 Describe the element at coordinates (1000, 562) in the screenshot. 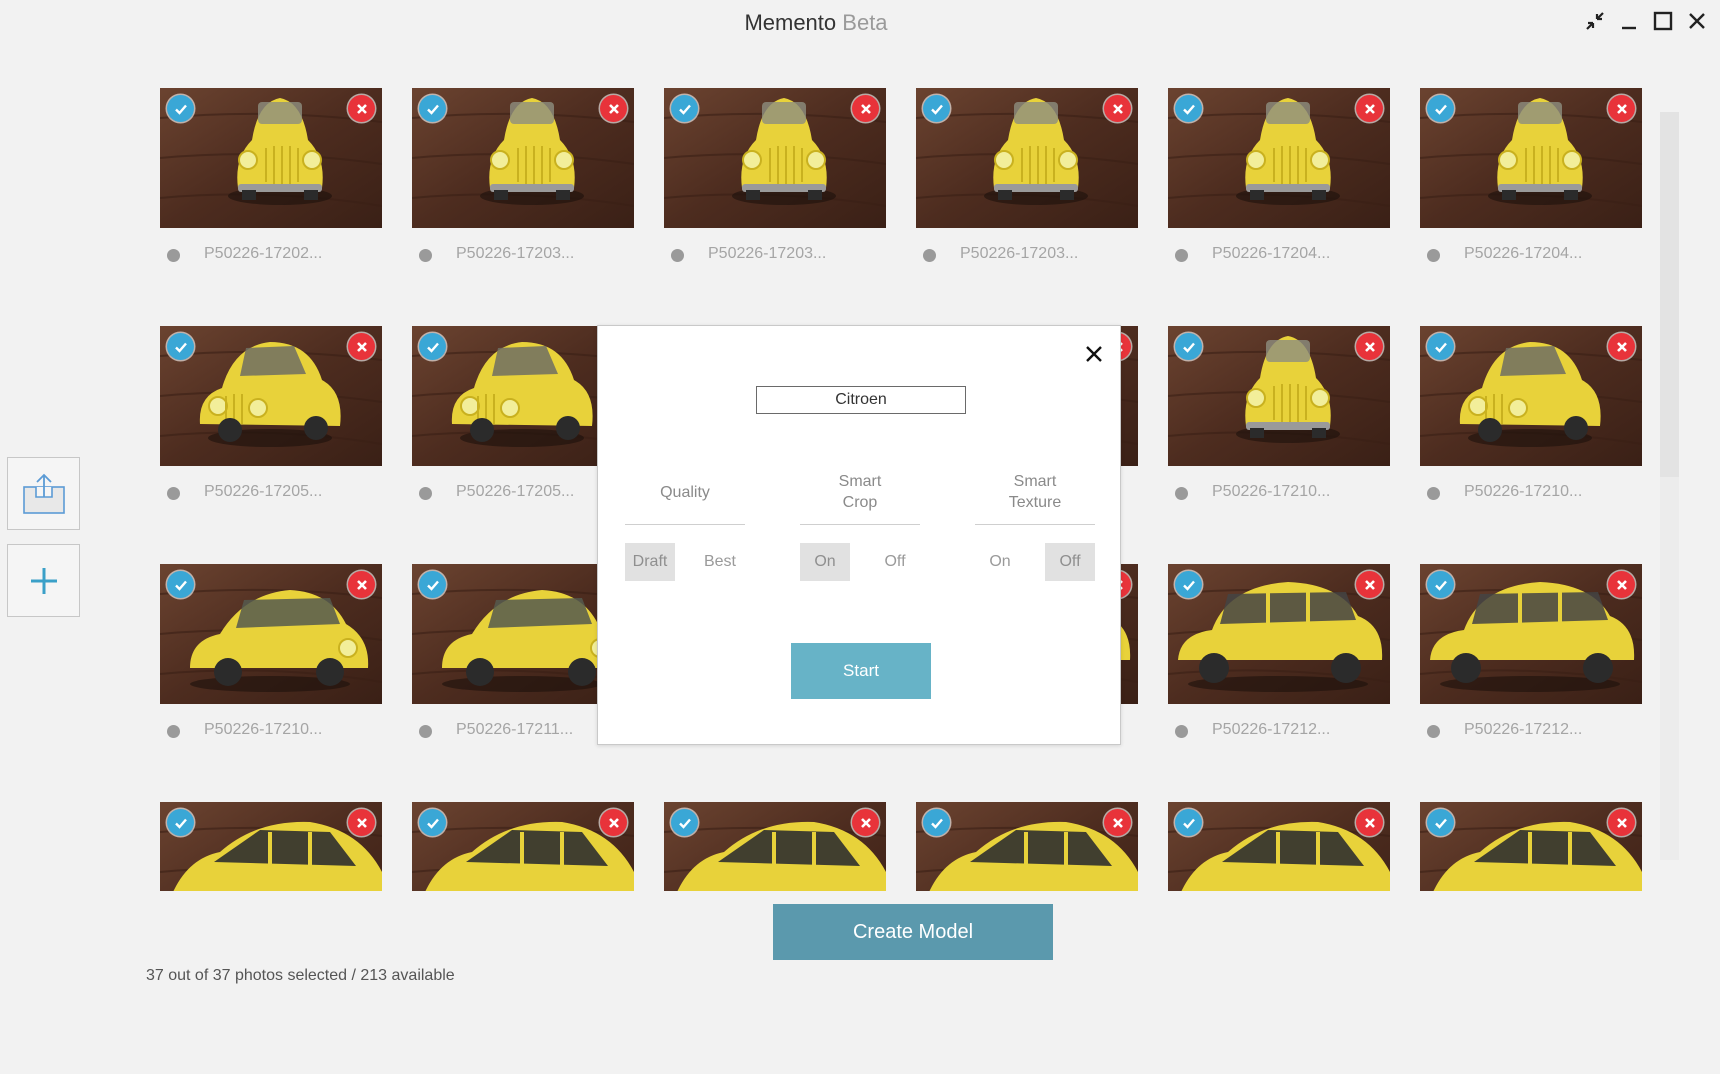

I see `smart-texture-on-button: On` at that location.